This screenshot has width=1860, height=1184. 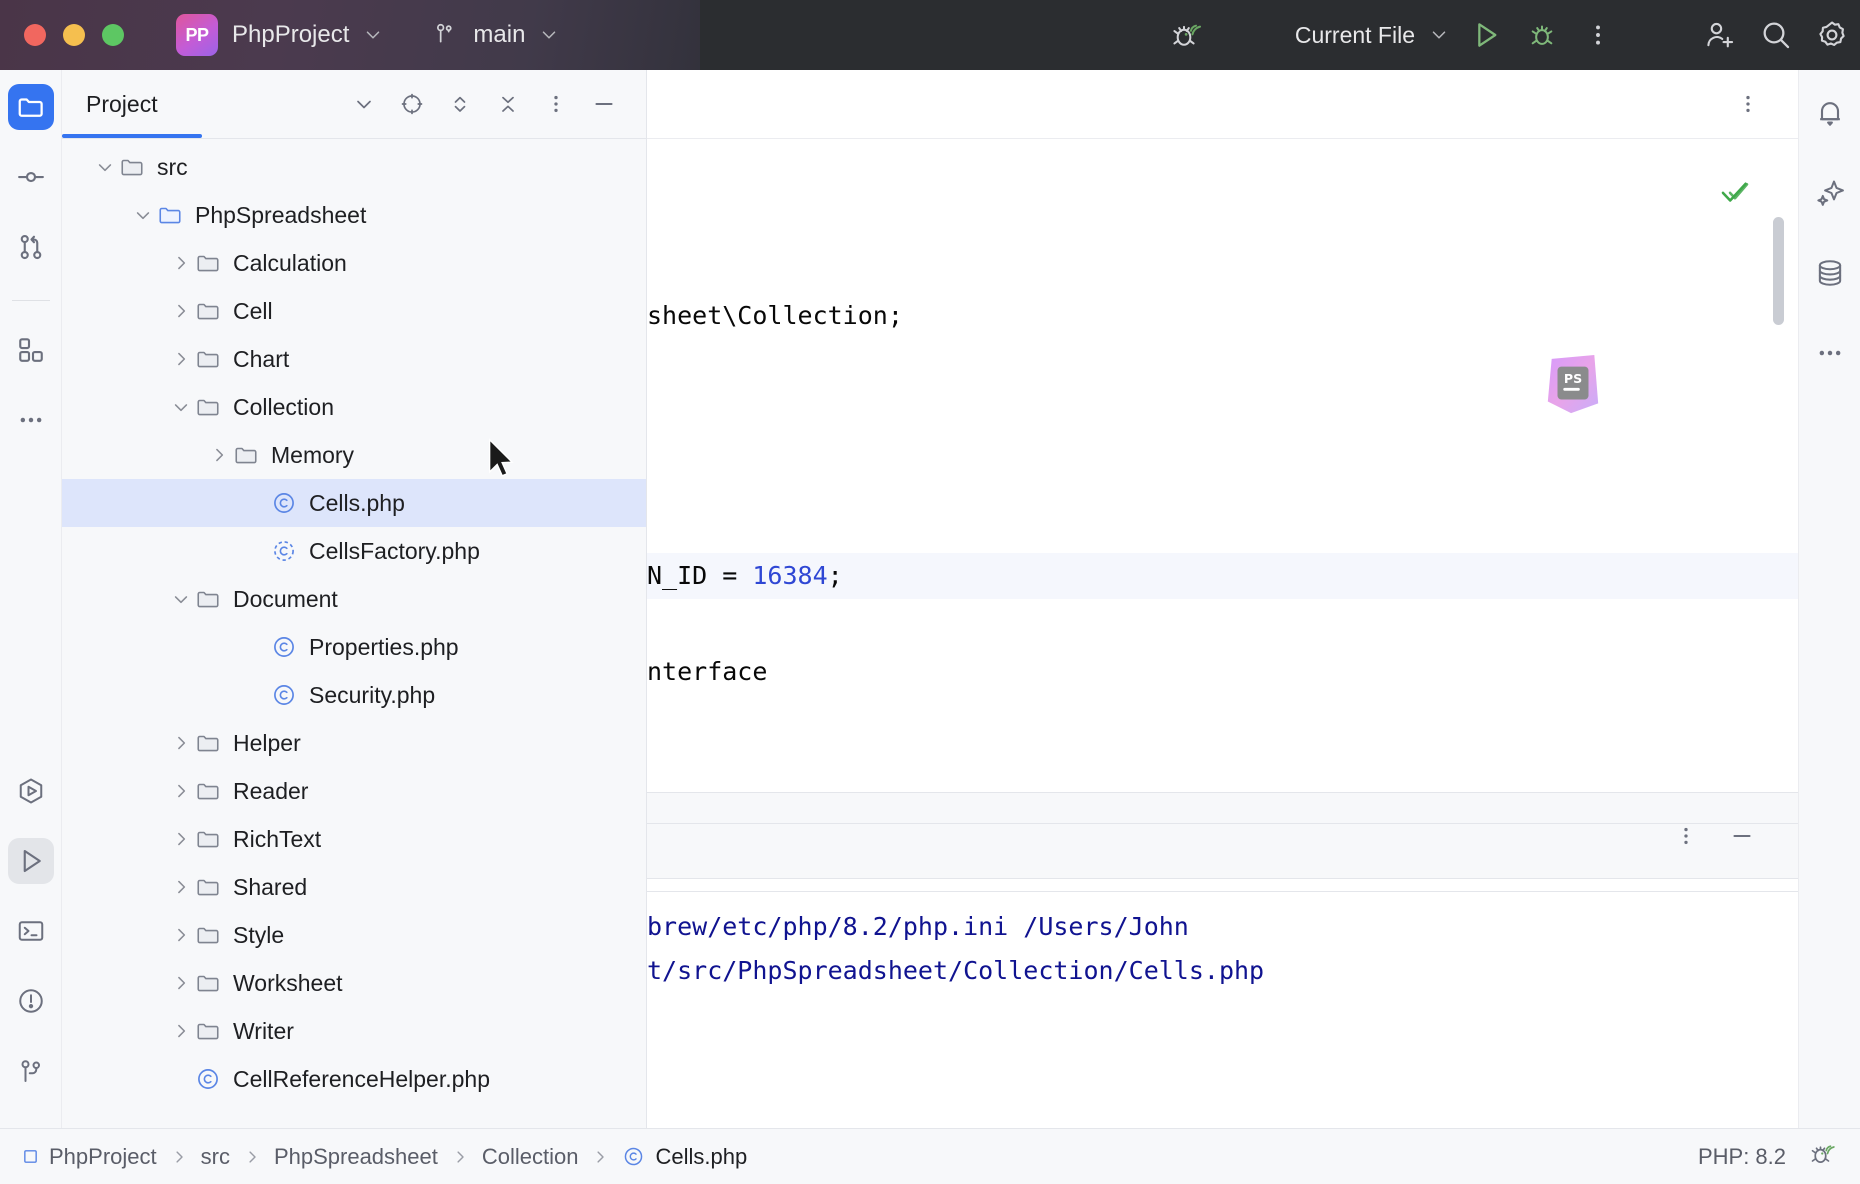 What do you see at coordinates (259, 934) in the screenshot?
I see `tree-node-label: Style` at bounding box center [259, 934].